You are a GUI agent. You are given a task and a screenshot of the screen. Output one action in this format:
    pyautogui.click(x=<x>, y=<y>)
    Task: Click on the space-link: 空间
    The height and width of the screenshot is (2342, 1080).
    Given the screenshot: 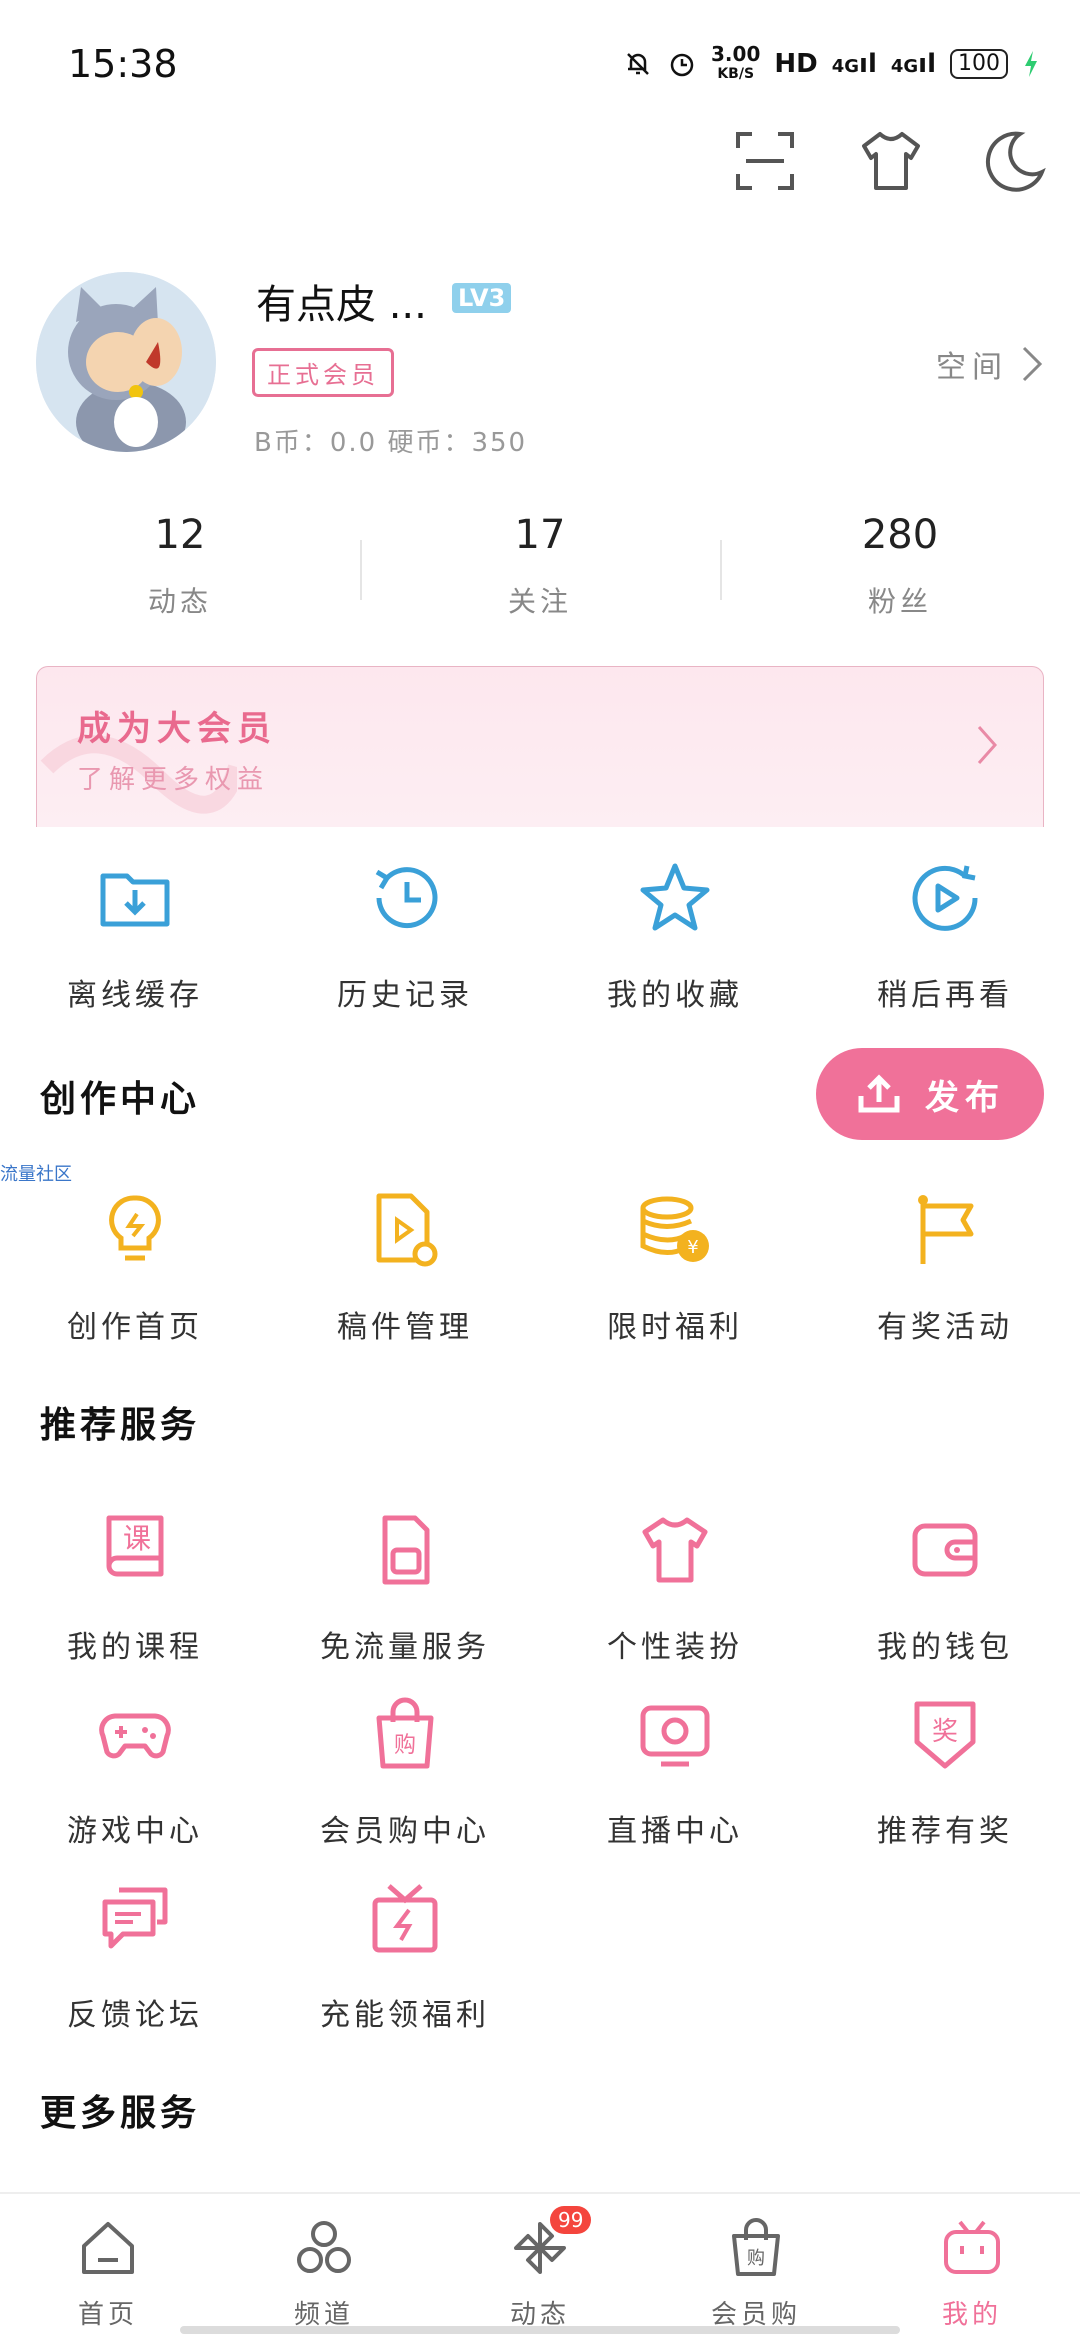 What is the action you would take?
    pyautogui.click(x=990, y=364)
    